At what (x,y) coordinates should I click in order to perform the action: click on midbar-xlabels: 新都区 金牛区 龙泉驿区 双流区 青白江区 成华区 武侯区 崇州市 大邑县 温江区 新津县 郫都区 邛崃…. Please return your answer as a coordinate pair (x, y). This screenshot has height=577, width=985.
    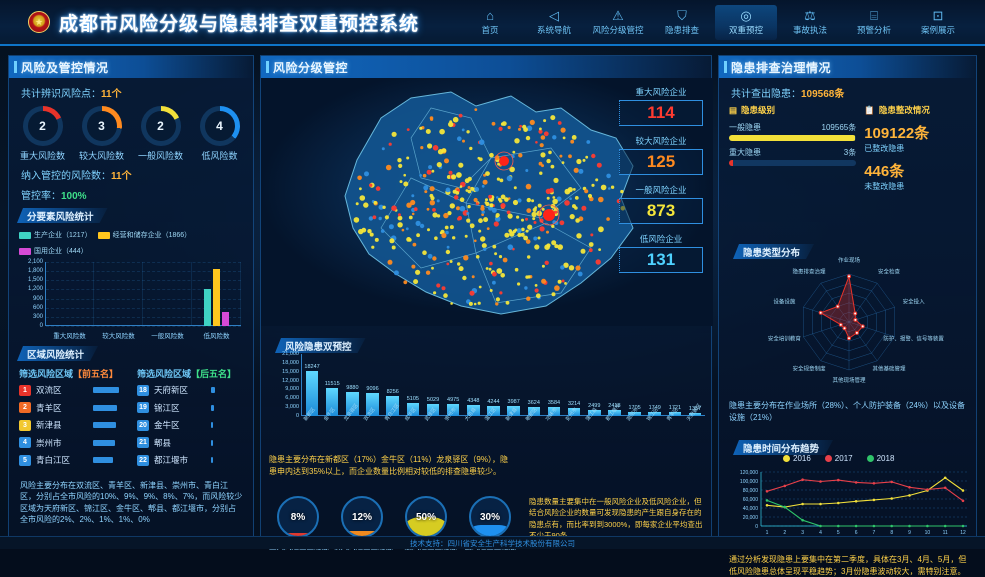
    Looking at the image, I should click on (503, 414).